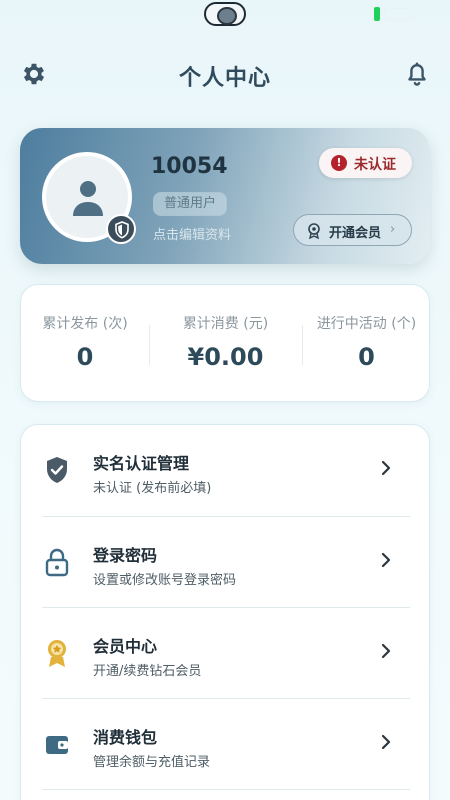 This screenshot has width=450, height=800. I want to click on person-icon, so click(88, 198).